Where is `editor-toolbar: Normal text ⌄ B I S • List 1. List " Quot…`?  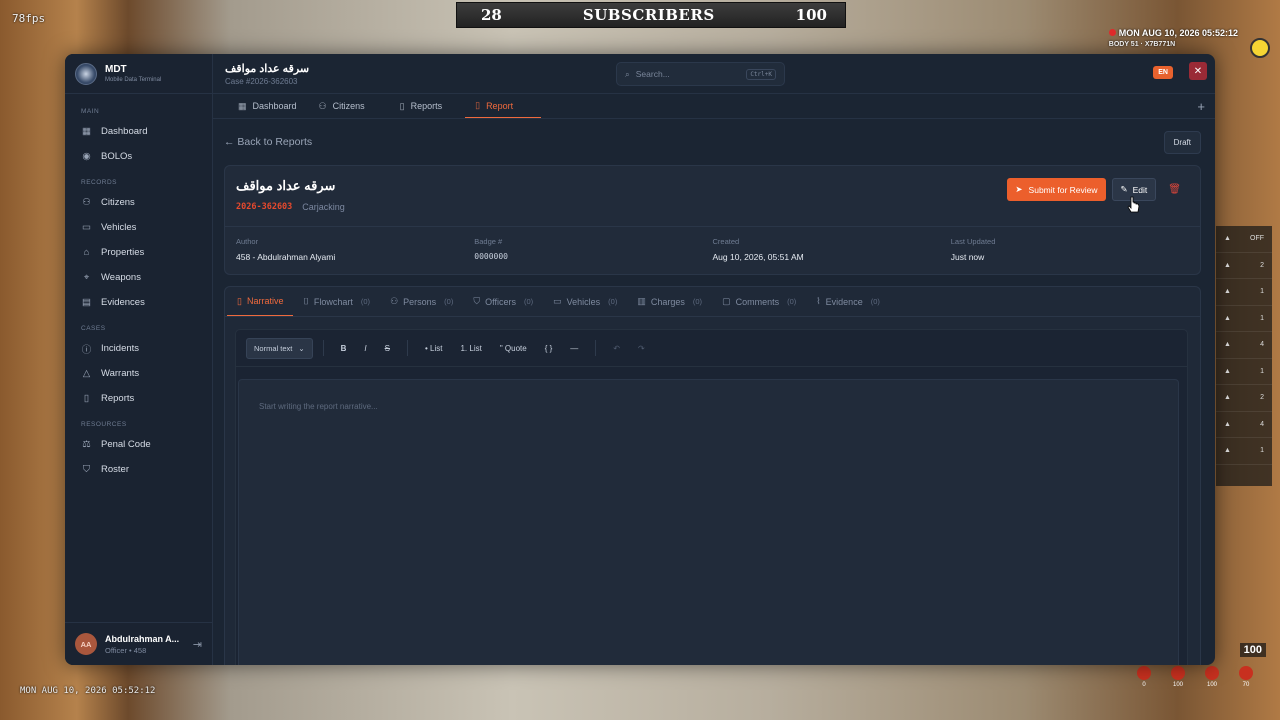
editor-toolbar: Normal text ⌄ B I S • List 1. List " Quot… is located at coordinates (711, 348).